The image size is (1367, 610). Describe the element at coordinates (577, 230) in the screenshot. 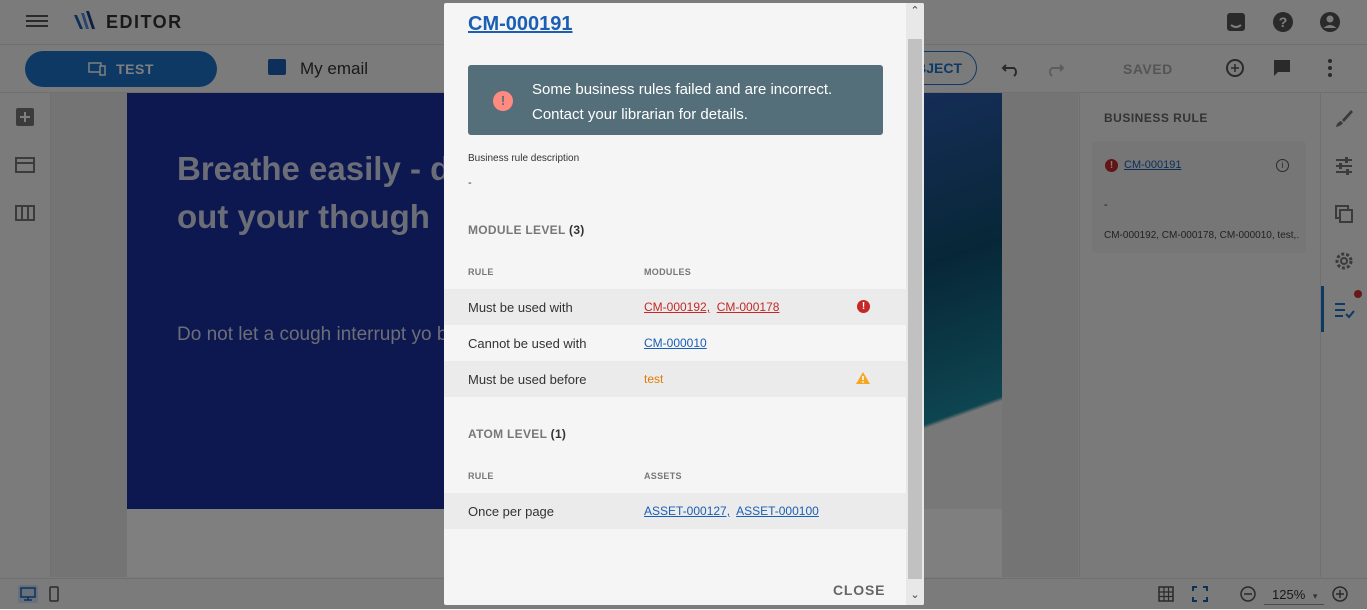

I see `module-level-count: (3)` at that location.